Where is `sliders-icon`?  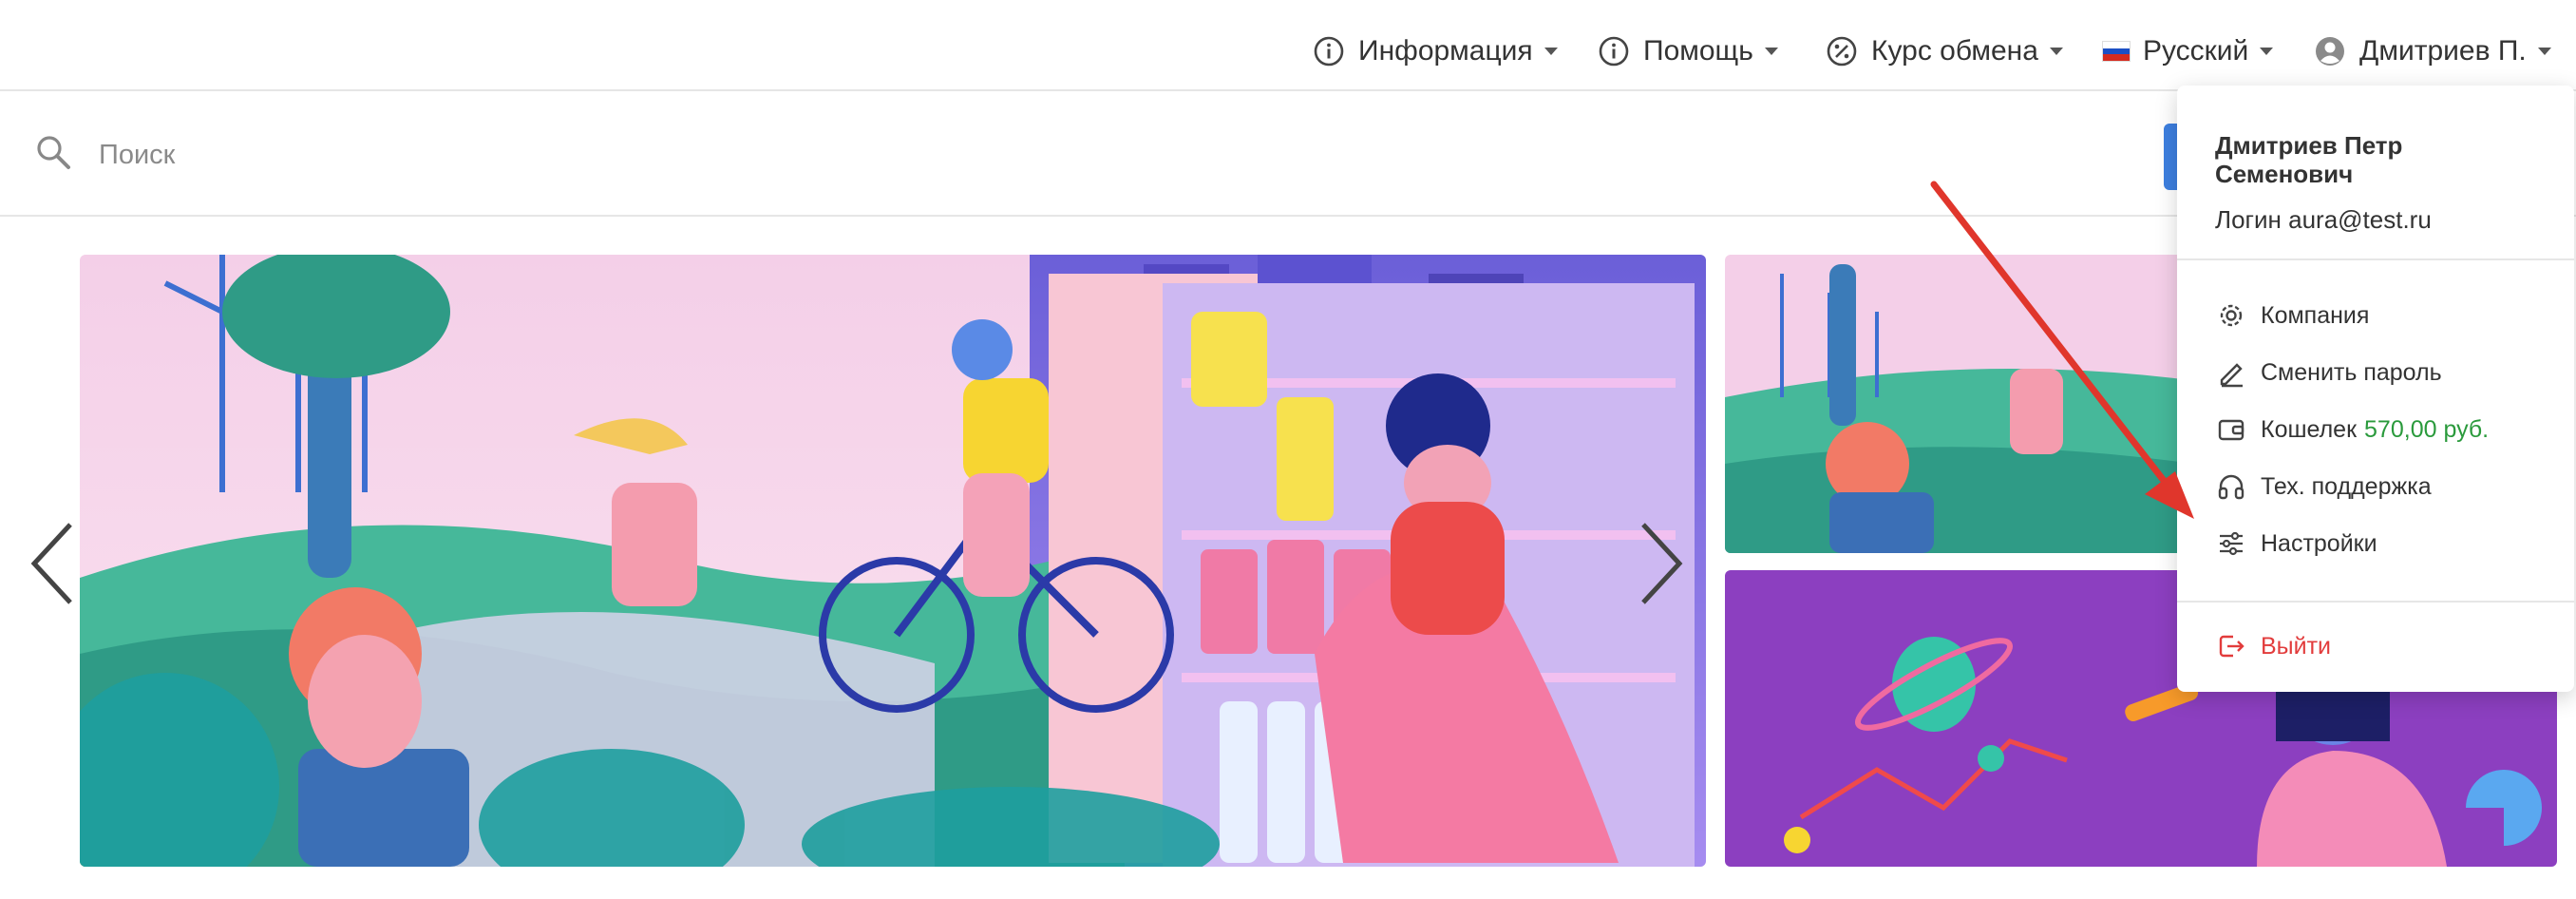 sliders-icon is located at coordinates (2231, 543).